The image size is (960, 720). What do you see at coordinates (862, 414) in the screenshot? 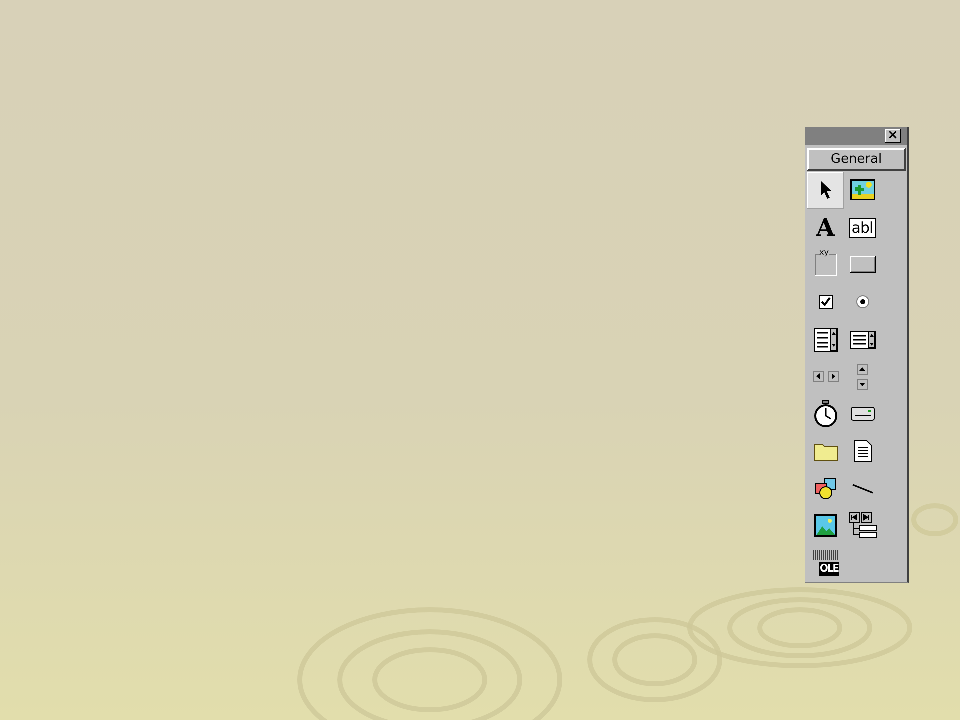
I see `drive-icon` at bounding box center [862, 414].